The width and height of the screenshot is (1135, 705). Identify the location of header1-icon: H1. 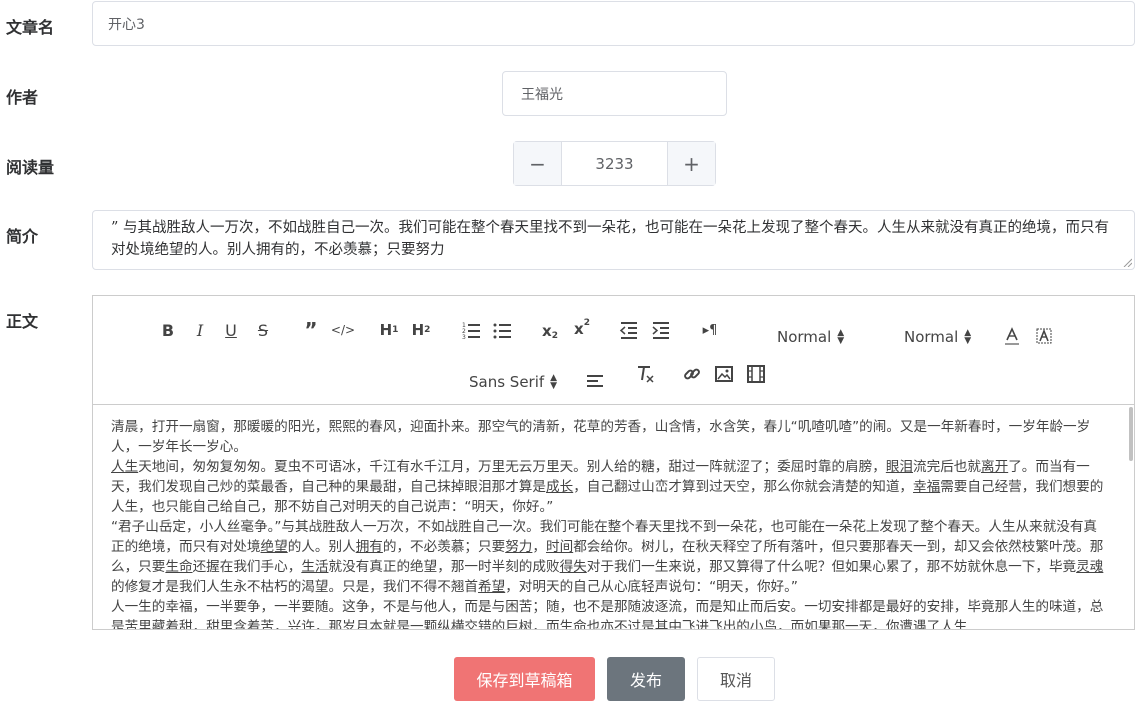
(389, 330).